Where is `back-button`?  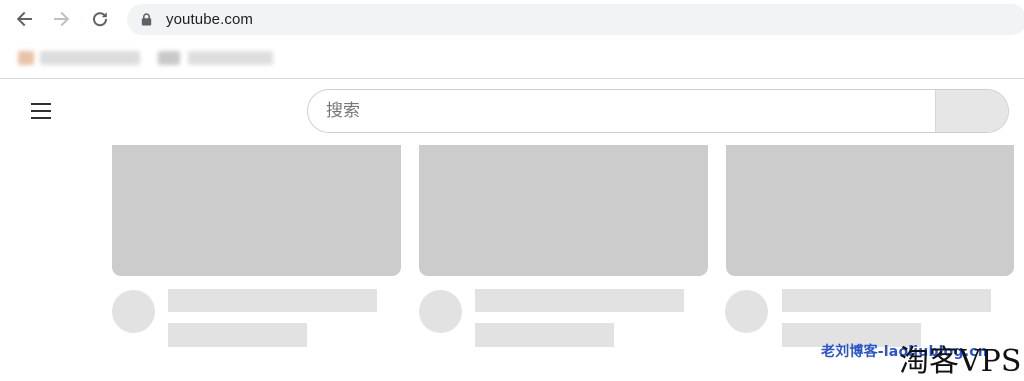
back-button is located at coordinates (24, 19).